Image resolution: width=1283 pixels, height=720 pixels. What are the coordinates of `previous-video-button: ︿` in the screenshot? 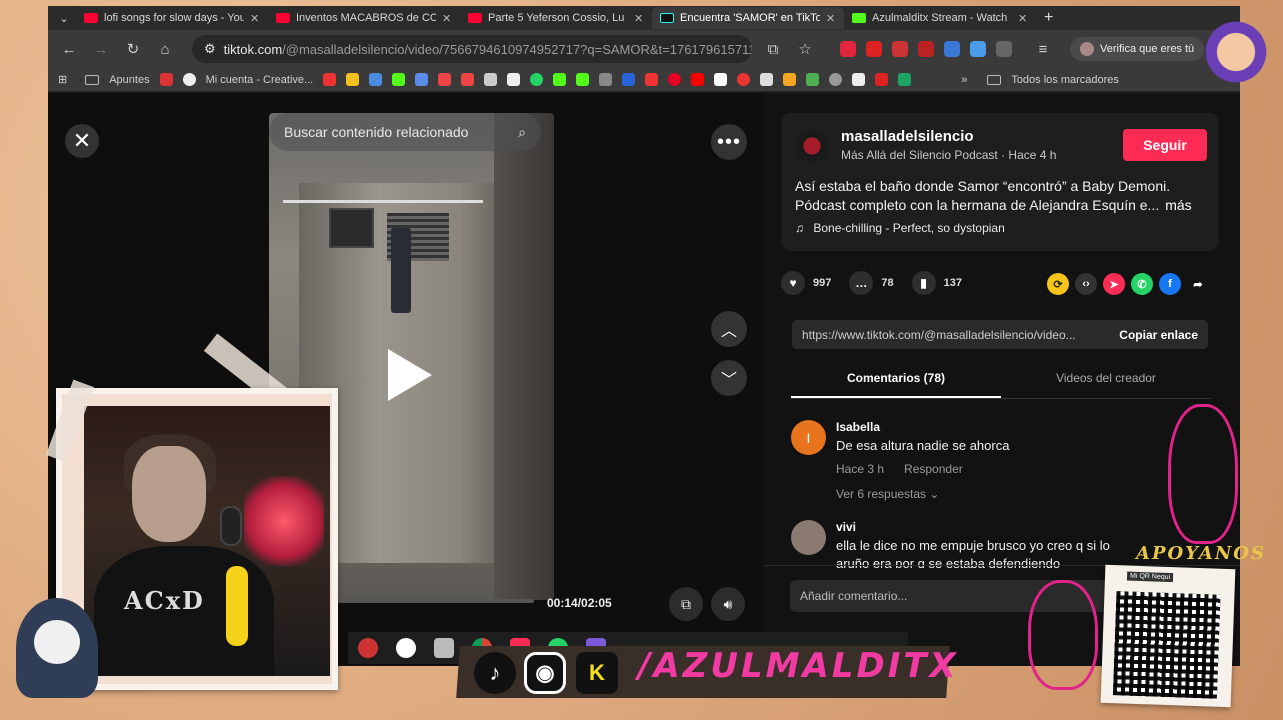 It's located at (729, 329).